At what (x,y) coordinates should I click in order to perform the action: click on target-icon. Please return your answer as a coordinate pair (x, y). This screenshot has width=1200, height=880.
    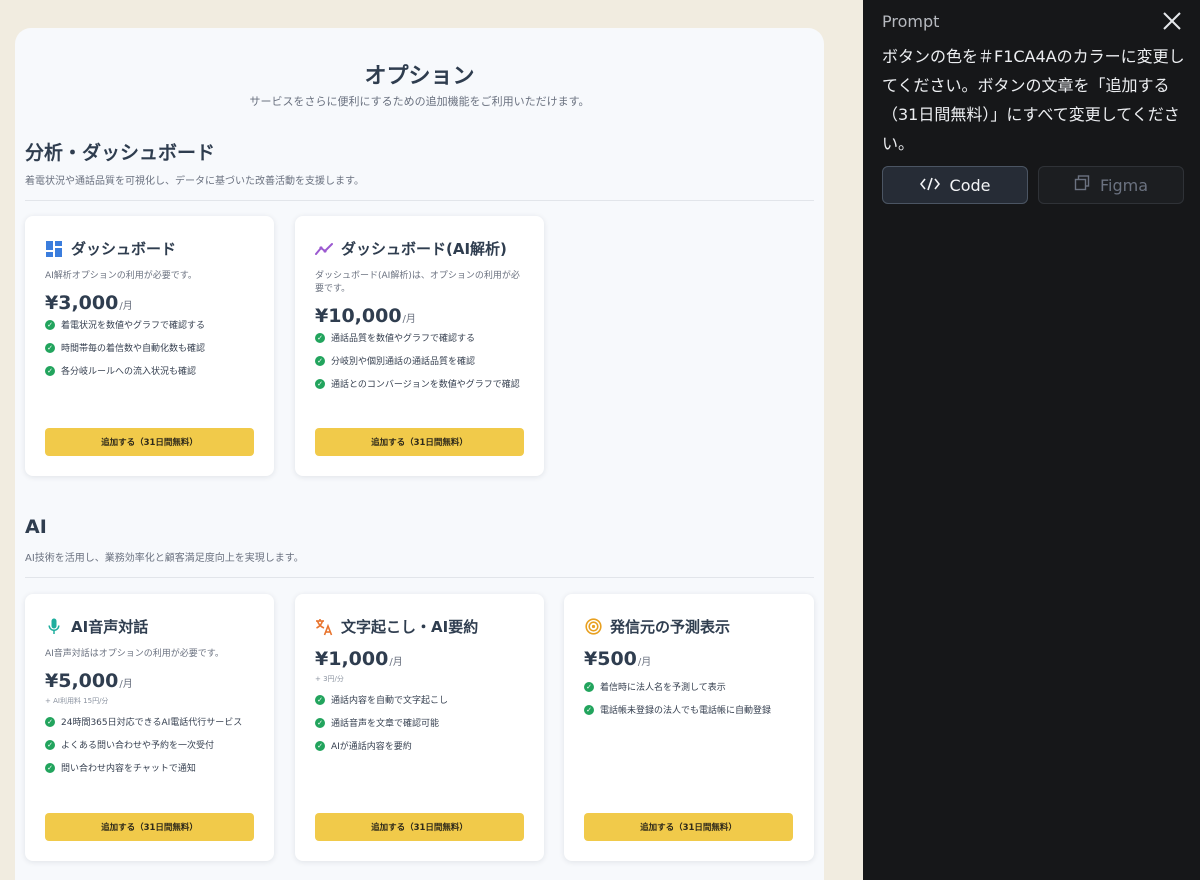
    Looking at the image, I should click on (593, 627).